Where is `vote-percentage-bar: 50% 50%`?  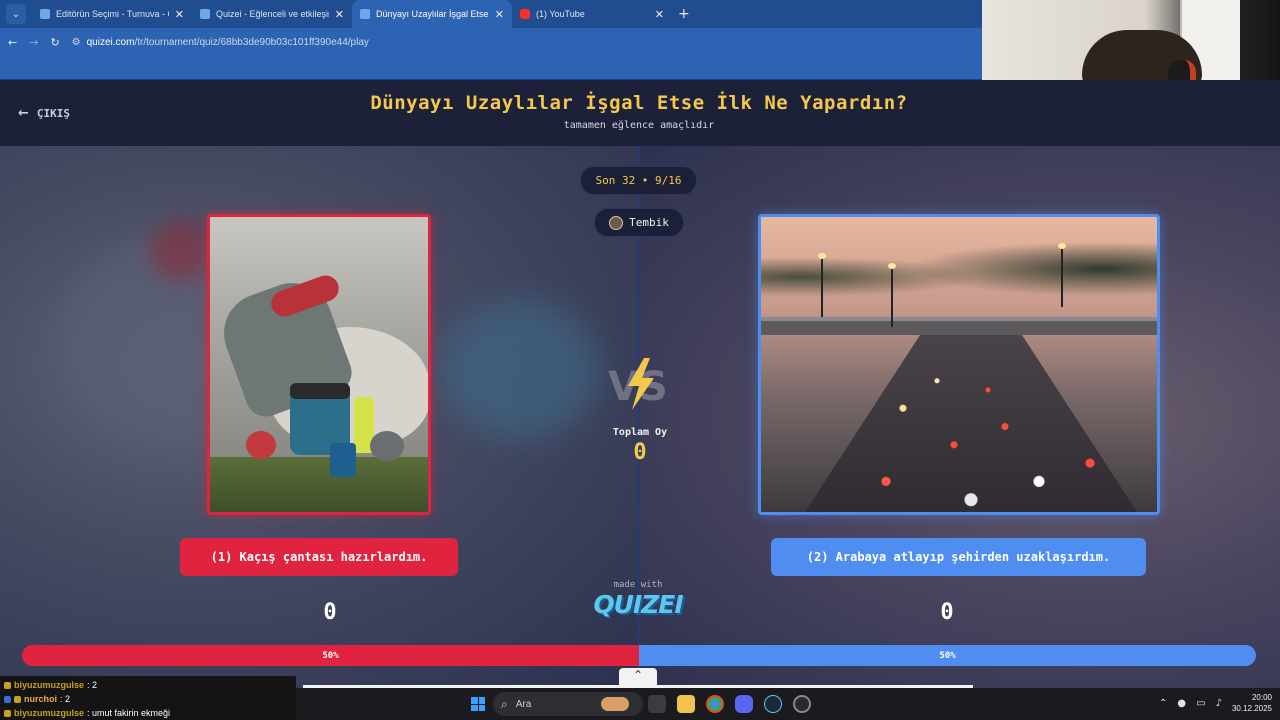
vote-percentage-bar: 50% 50% is located at coordinates (639, 655).